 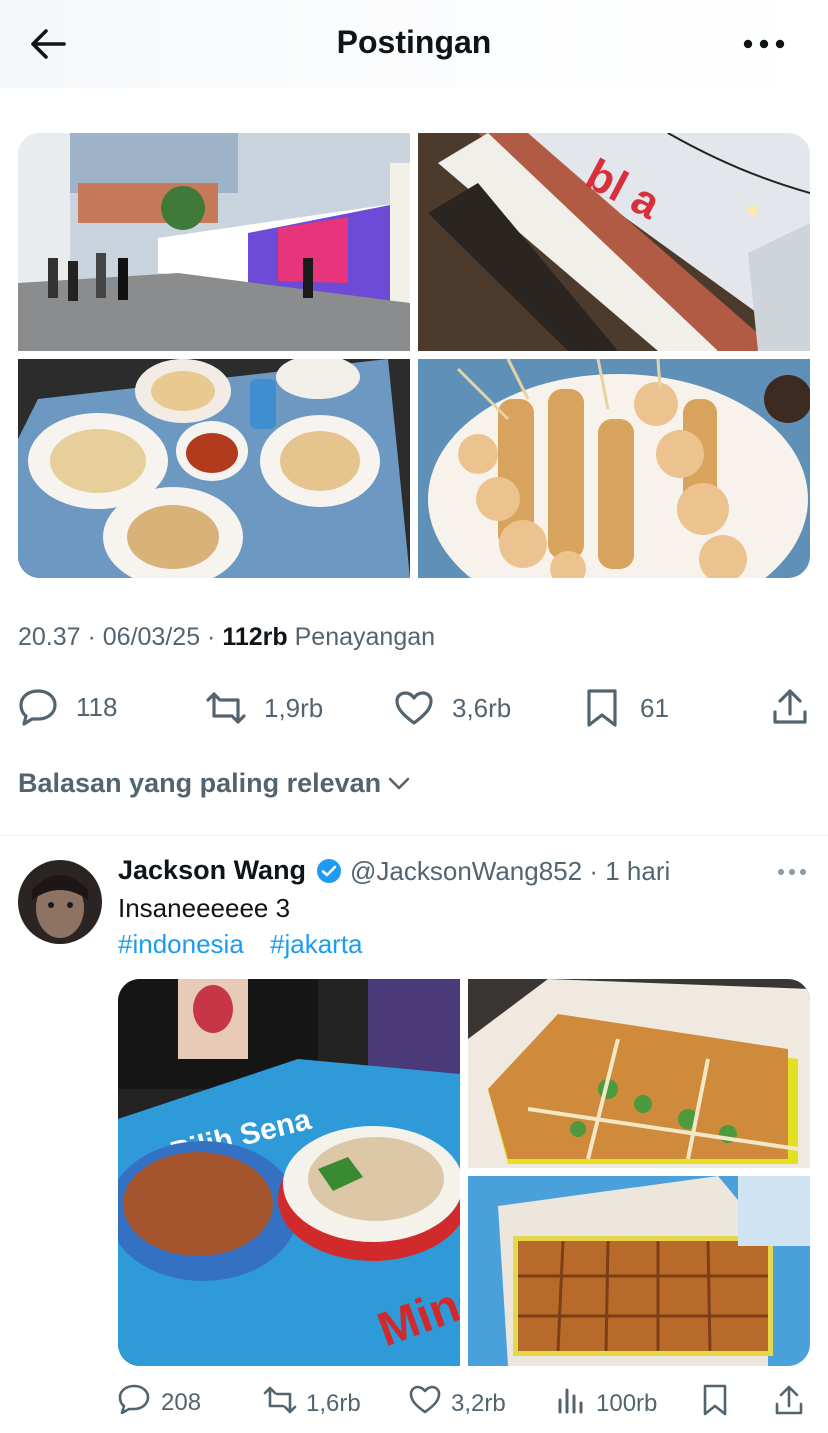 I want to click on reply-like-button: 3,2rb, so click(x=457, y=1403).